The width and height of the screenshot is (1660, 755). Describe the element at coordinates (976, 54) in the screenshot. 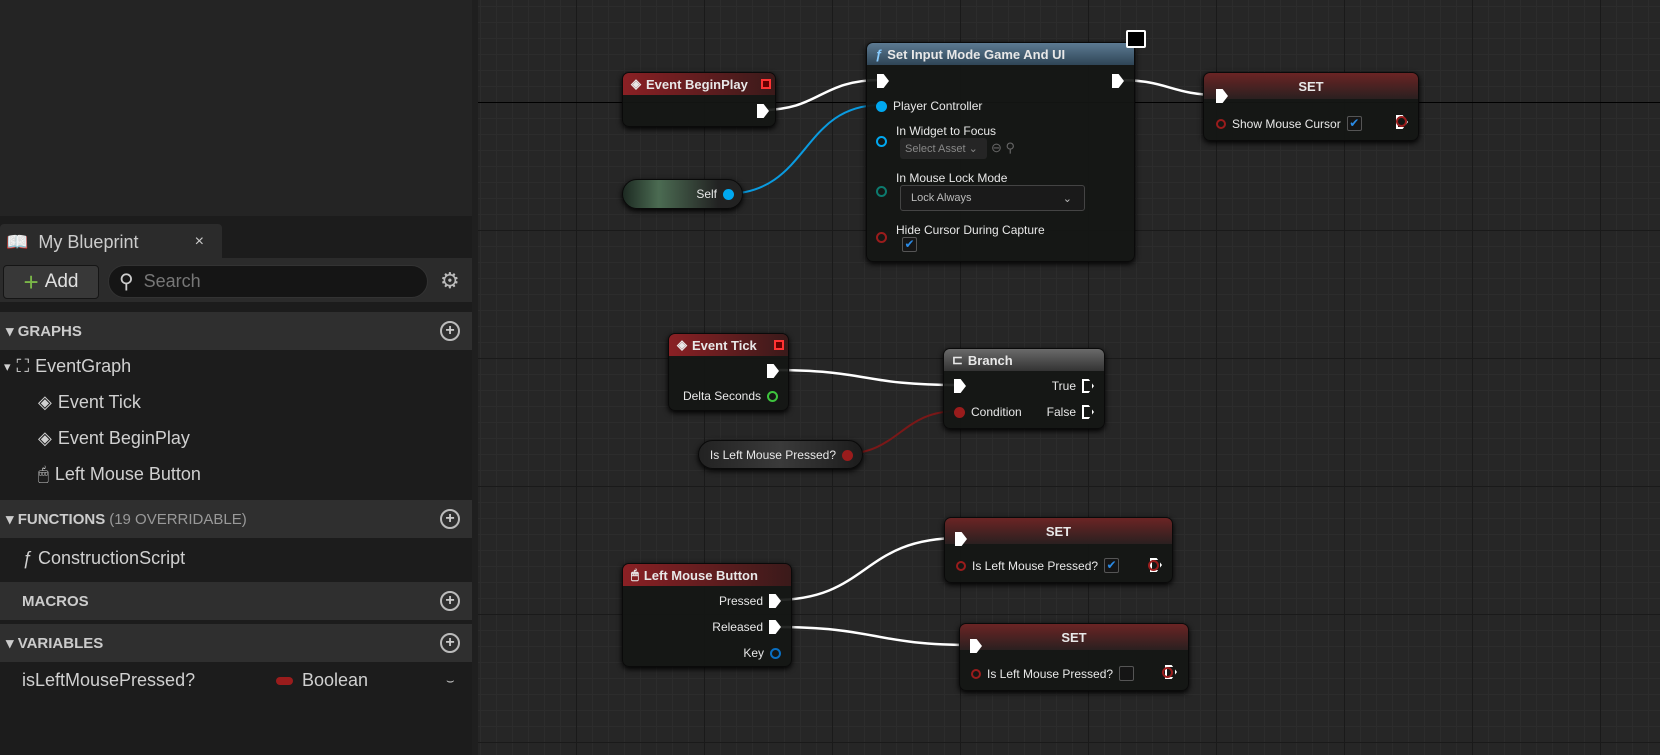

I see `node-title: Set Input Mode Game And UI` at that location.